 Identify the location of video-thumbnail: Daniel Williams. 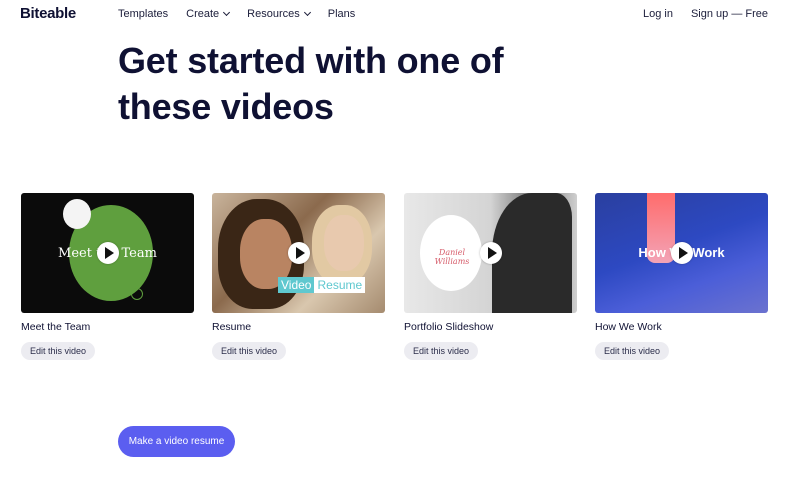
(490, 253).